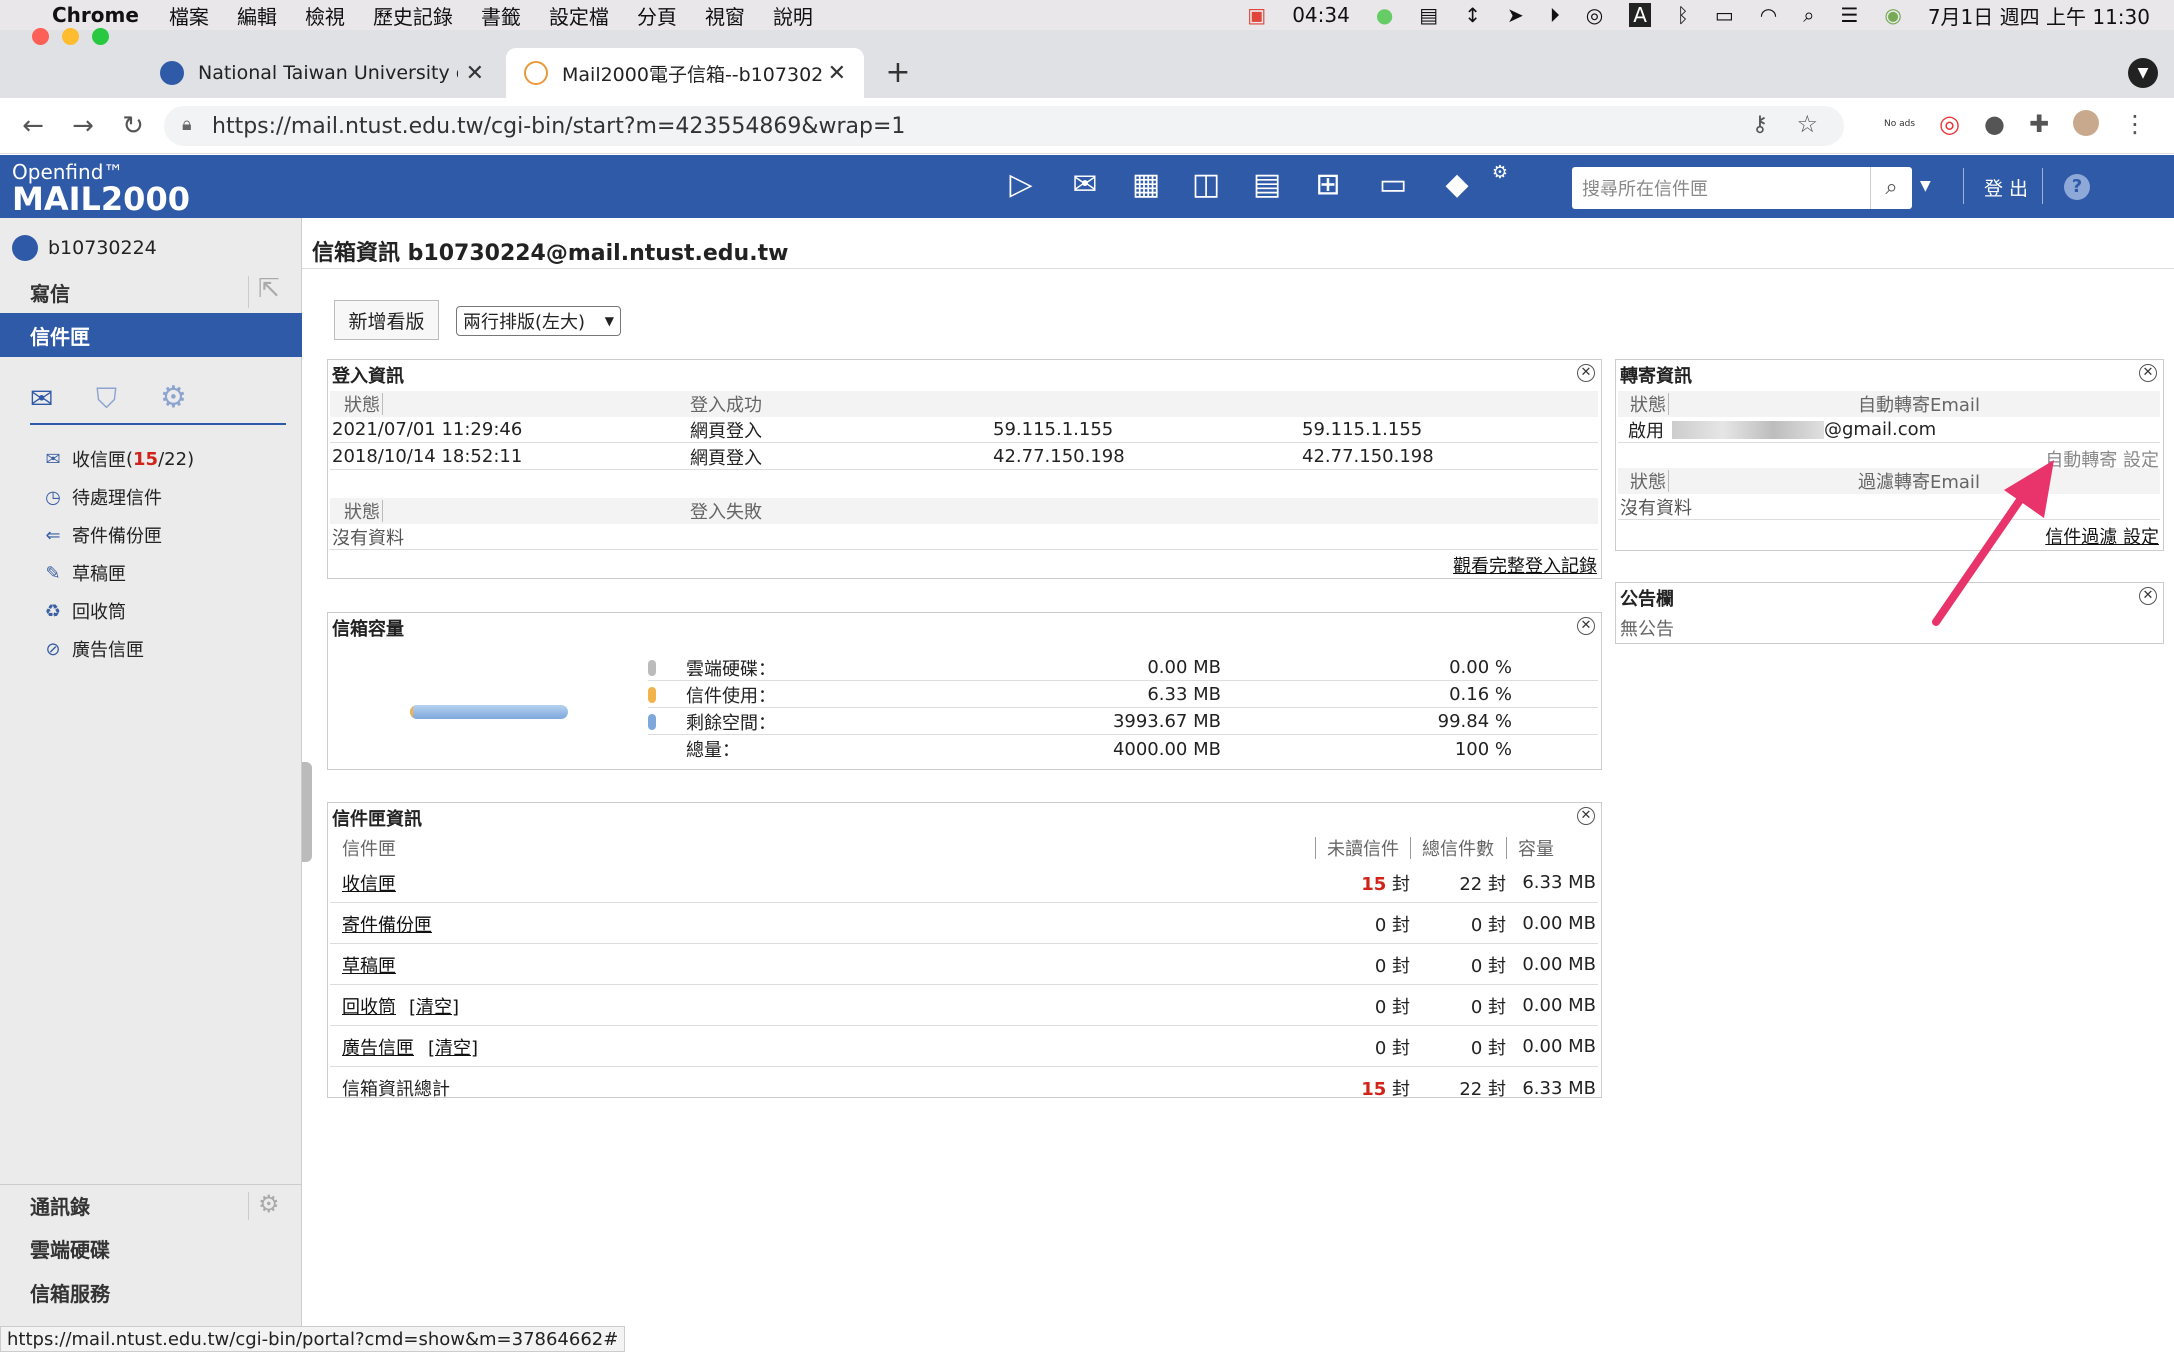 Image resolution: width=2174 pixels, height=1352 pixels. I want to click on wifi-icon: ◠, so click(1768, 15).